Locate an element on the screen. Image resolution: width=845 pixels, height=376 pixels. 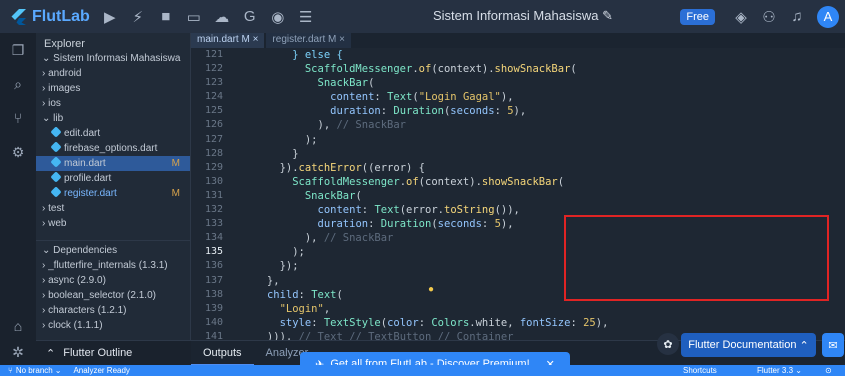
tree-file: profile.dart is located at coordinates (113, 178).